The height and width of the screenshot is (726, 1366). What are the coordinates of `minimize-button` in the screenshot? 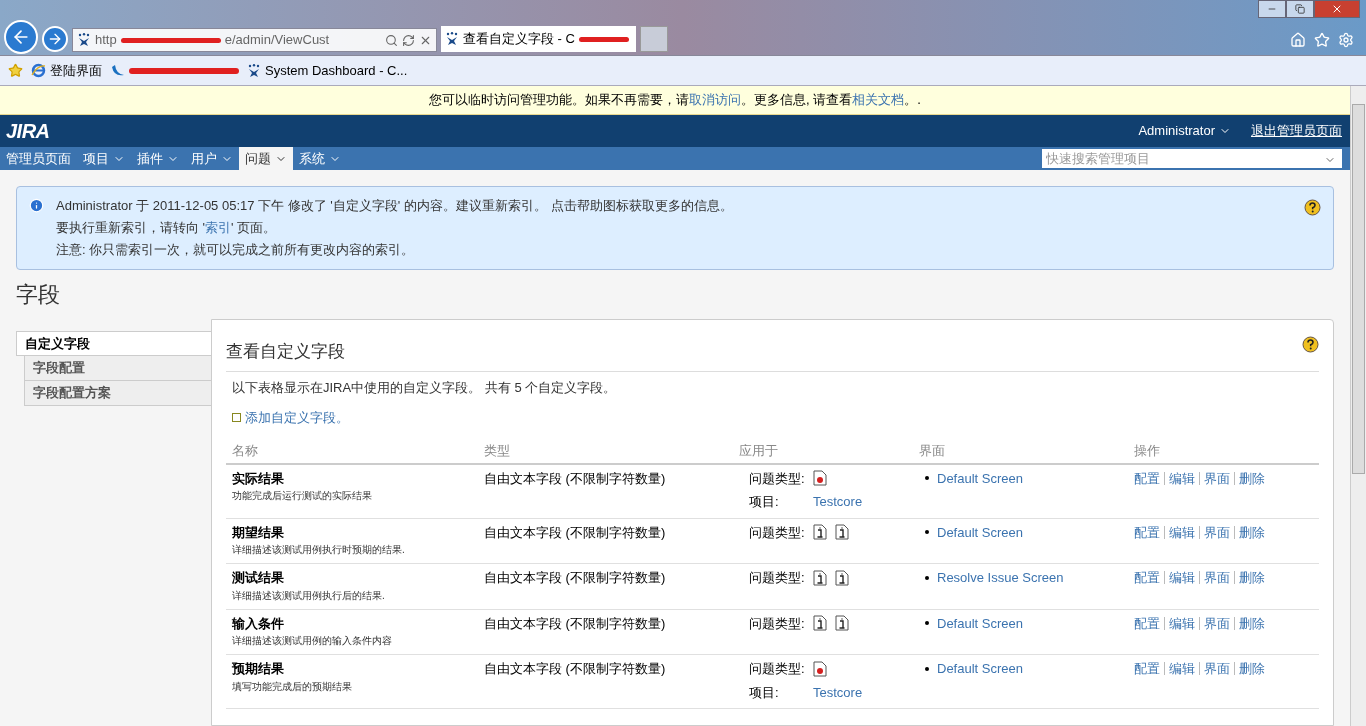 It's located at (1272, 9).